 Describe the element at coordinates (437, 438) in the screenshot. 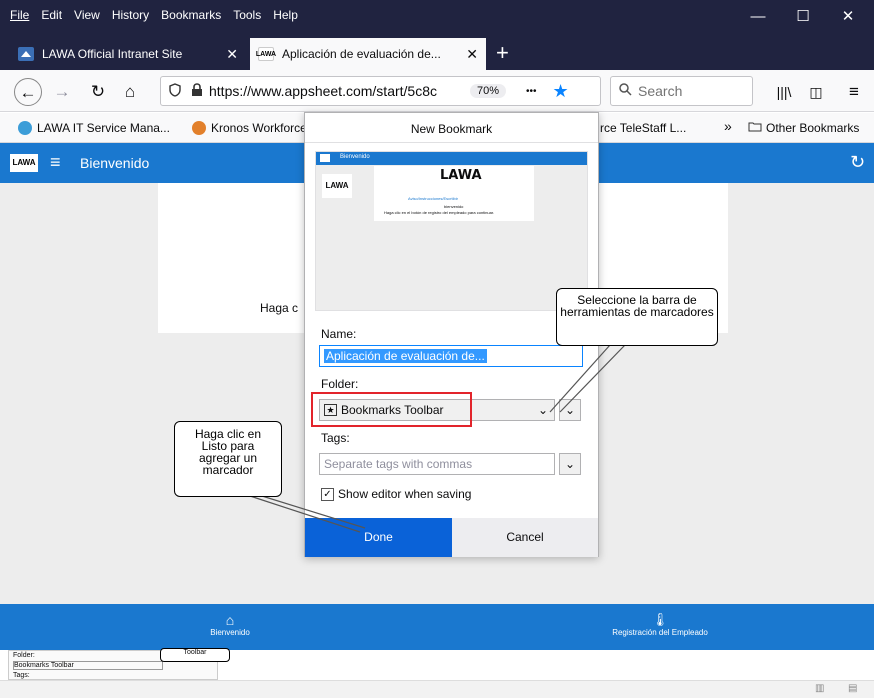

I see `callout-pointers` at that location.